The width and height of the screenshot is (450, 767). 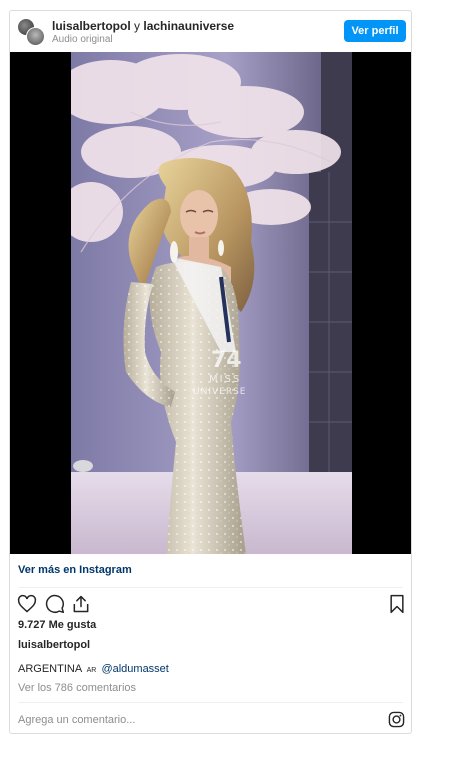 I want to click on watermark-line2: UNIVERSE, so click(x=219, y=392).